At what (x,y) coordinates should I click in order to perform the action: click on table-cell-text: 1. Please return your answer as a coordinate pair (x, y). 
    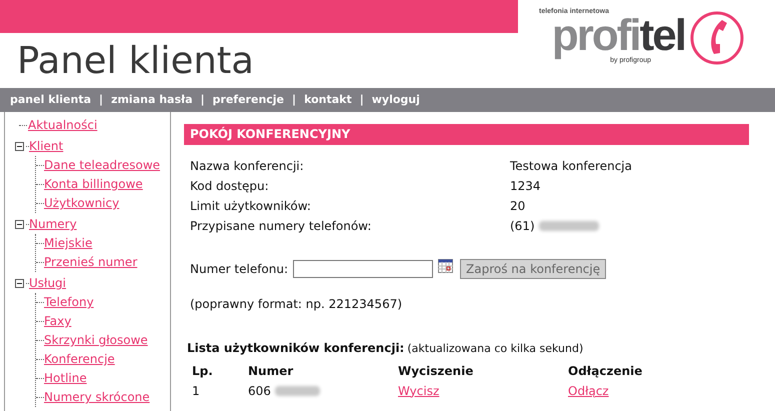
    Looking at the image, I should click on (196, 391).